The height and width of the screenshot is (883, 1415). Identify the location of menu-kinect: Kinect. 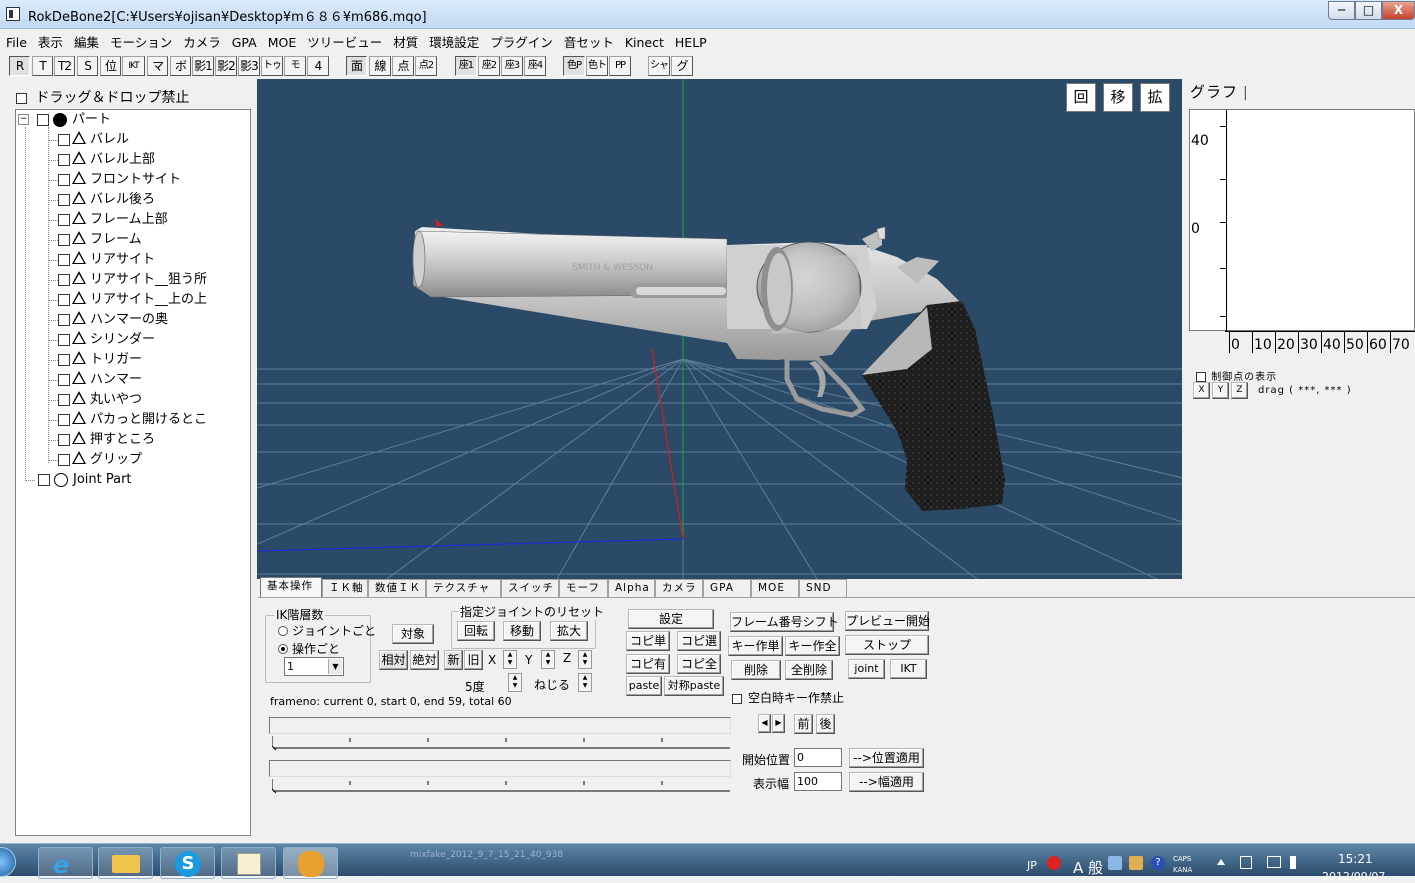
(644, 41).